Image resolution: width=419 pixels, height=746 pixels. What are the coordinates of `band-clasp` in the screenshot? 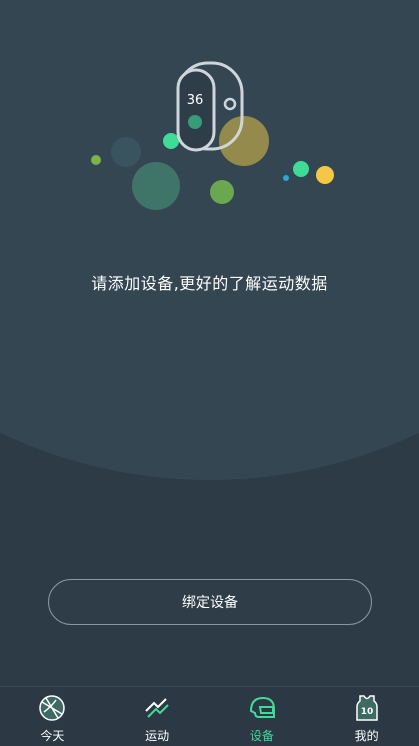 It's located at (230, 104).